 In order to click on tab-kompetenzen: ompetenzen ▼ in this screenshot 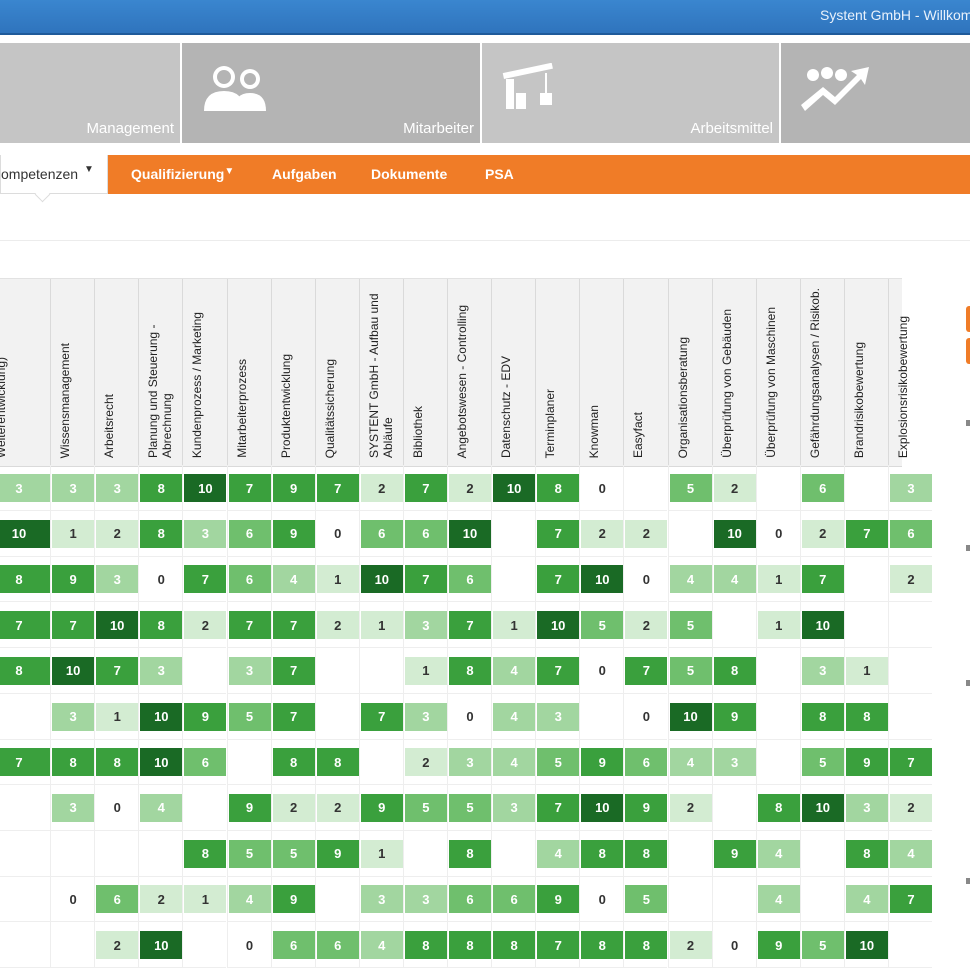, I will do `click(54, 179)`.